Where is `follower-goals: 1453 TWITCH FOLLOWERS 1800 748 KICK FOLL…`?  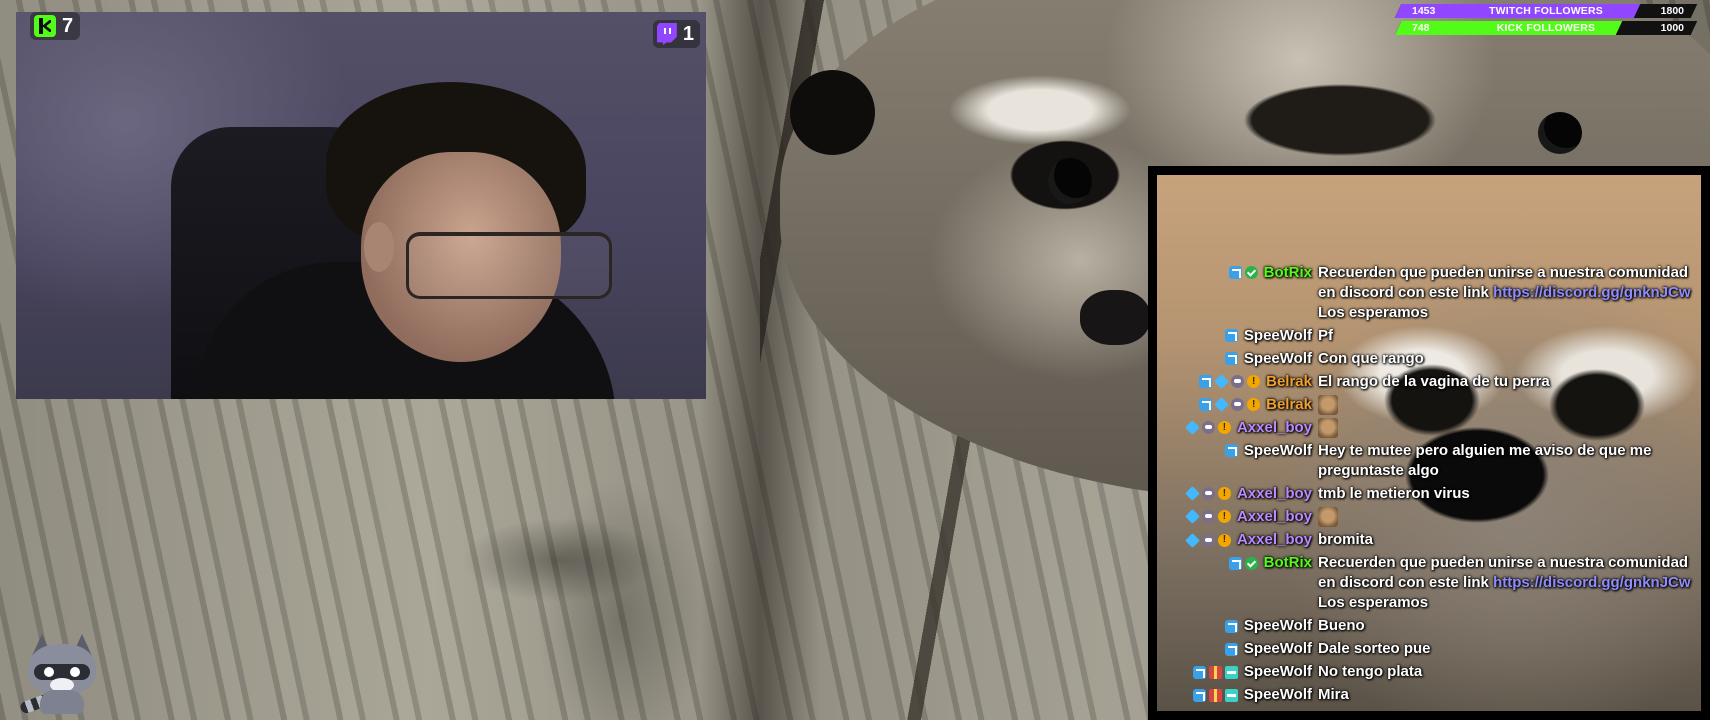
follower-goals: 1453 TWITCH FOLLOWERS 1800 748 KICK FOLL… is located at coordinates (1546, 21).